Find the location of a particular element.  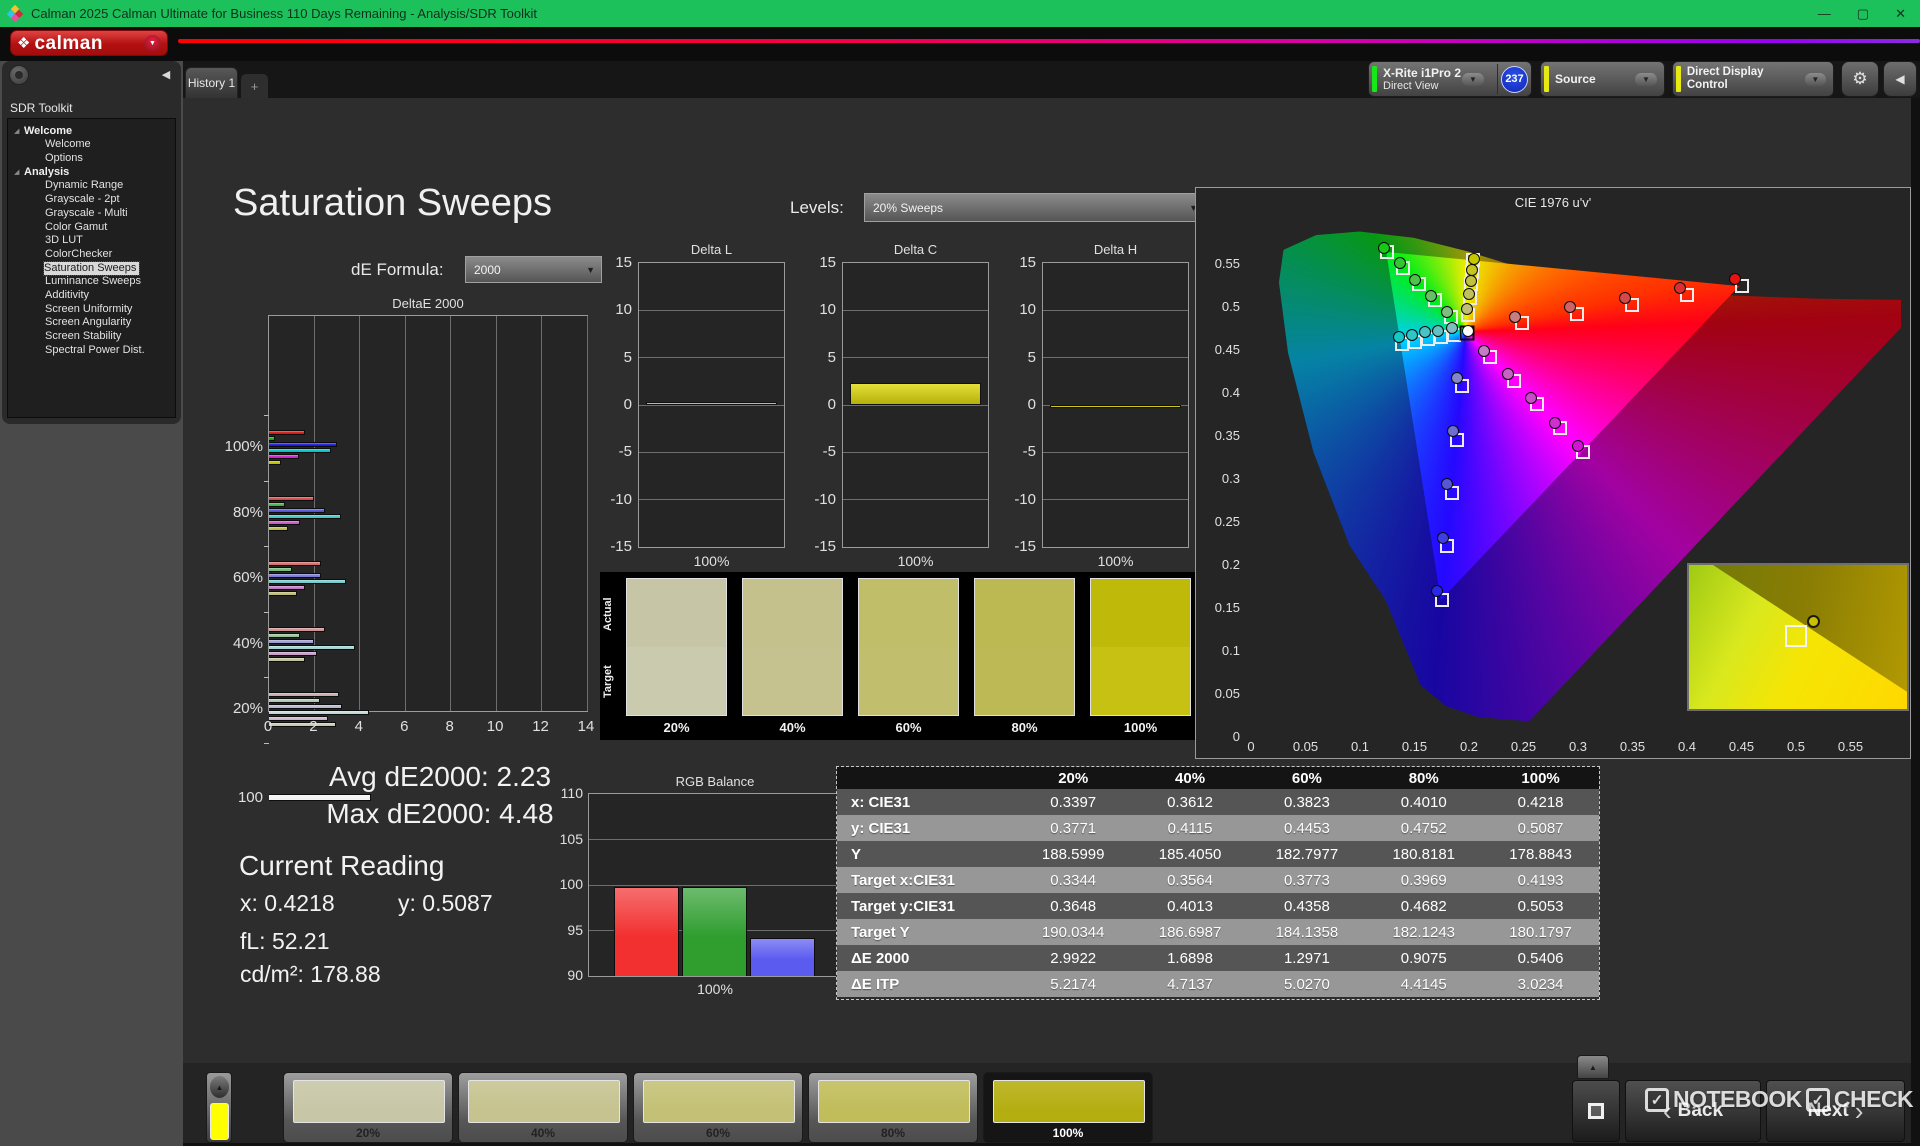

pattern-button-40%: 40% is located at coordinates (543, 1107).